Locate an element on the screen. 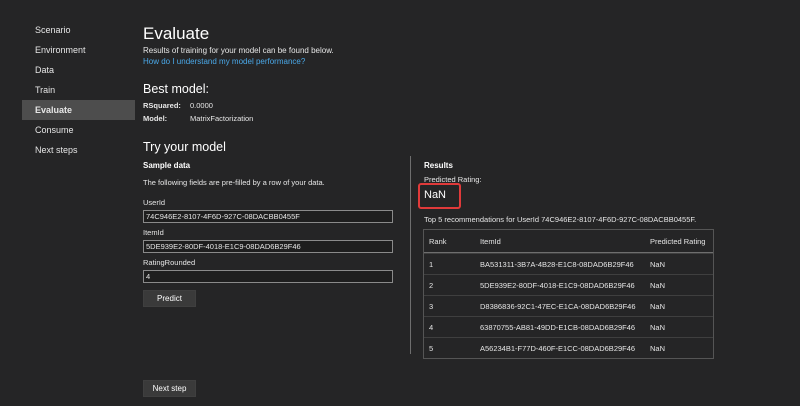 Image resolution: width=800 pixels, height=406 pixels. userid-input: 74C946E2-8107-4F6D-927C-08DACBB0455F is located at coordinates (268, 216).